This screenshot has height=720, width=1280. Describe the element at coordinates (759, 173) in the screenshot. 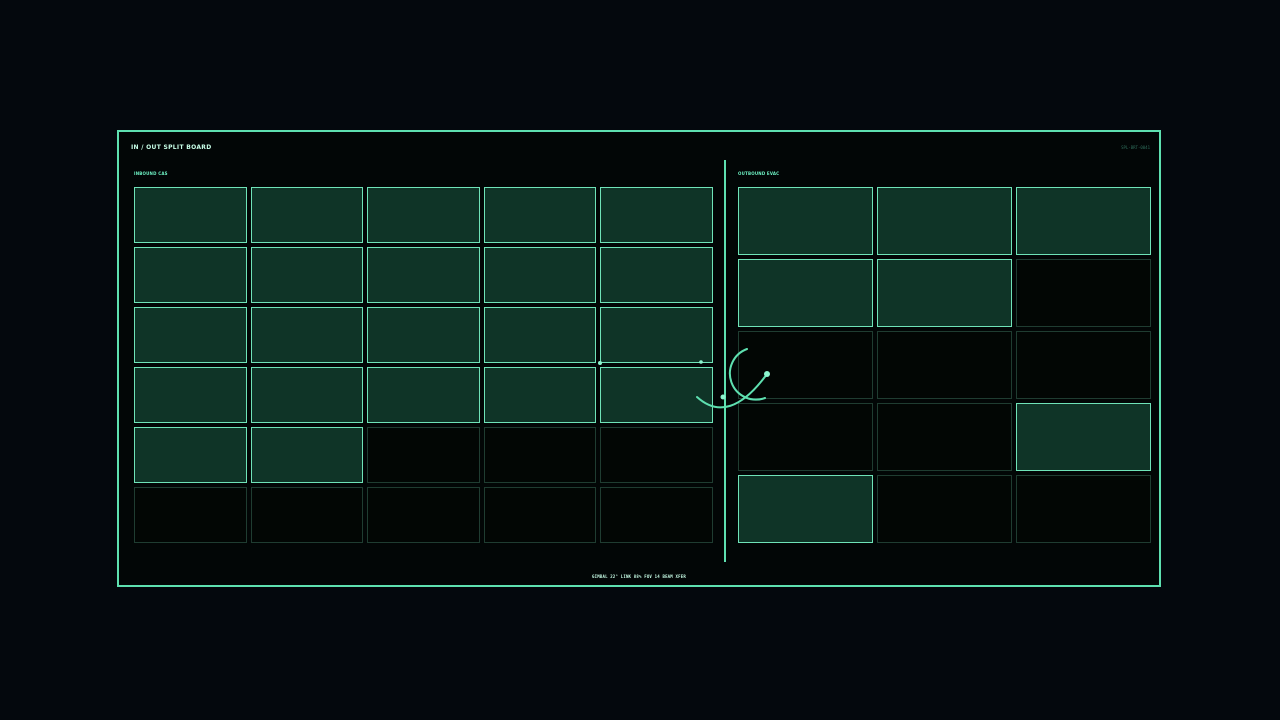

I see `right-panel-label: OUTBOUND EVAC` at that location.